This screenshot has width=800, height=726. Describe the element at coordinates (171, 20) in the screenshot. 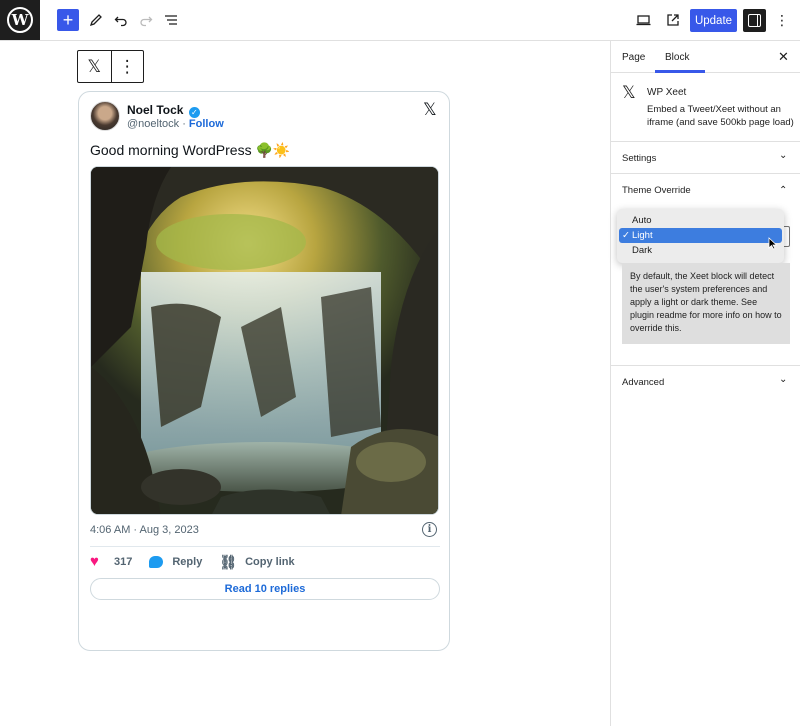

I see `document-overview-icon` at that location.